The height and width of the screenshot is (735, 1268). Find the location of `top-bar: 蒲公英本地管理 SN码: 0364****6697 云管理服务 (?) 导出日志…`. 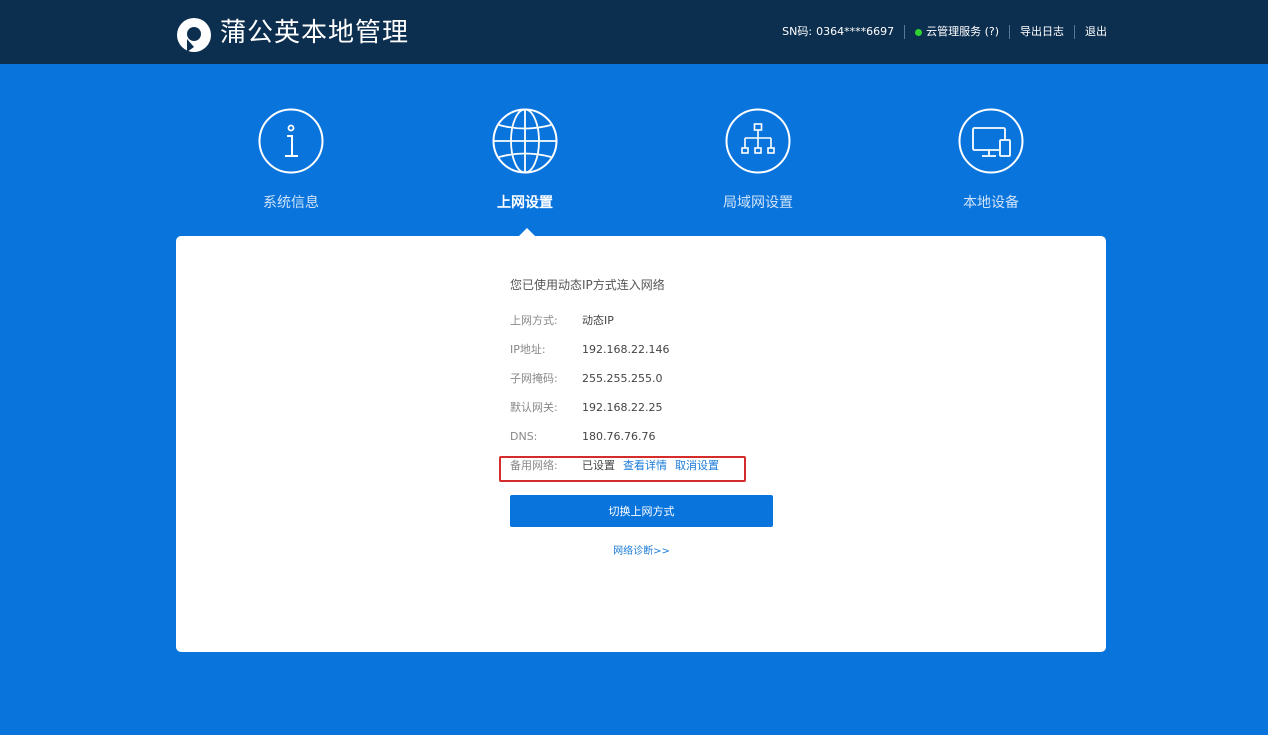

top-bar: 蒲公英本地管理 SN码: 0364****6697 云管理服务 (?) 导出日志… is located at coordinates (634, 32).